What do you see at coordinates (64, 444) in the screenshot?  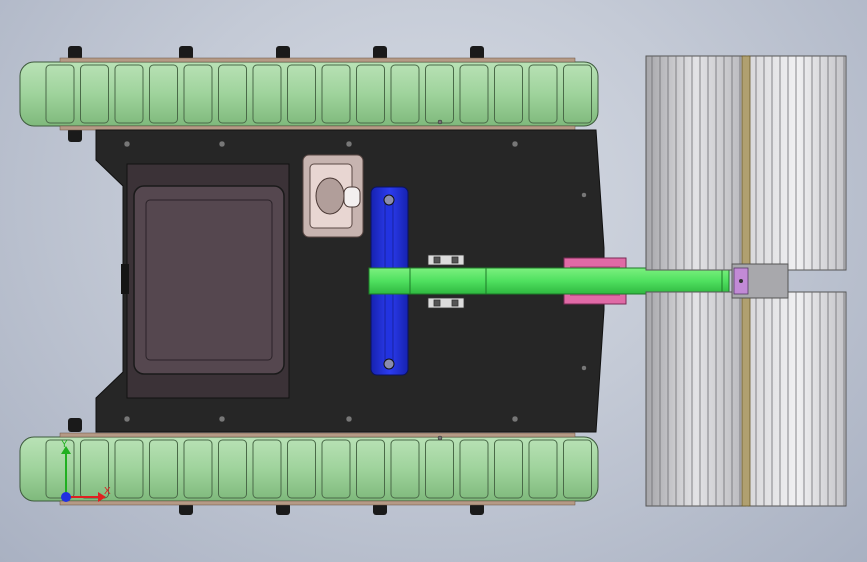 I see `y-axis-label: Y` at bounding box center [64, 444].